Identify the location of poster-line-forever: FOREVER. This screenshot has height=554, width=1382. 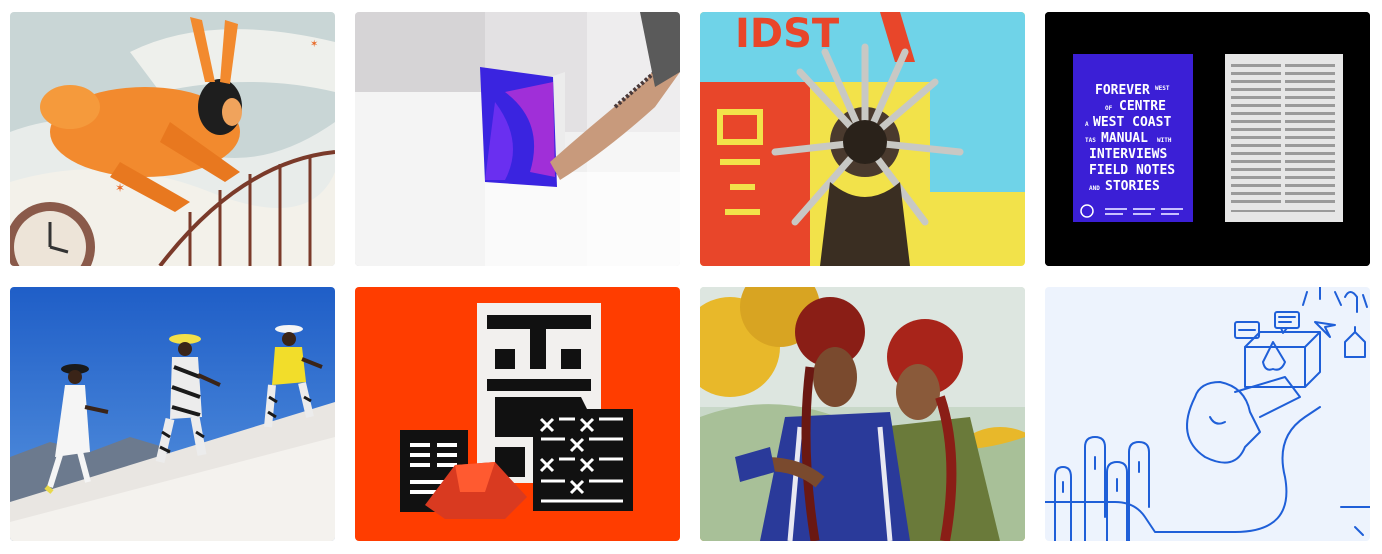
(1122, 90).